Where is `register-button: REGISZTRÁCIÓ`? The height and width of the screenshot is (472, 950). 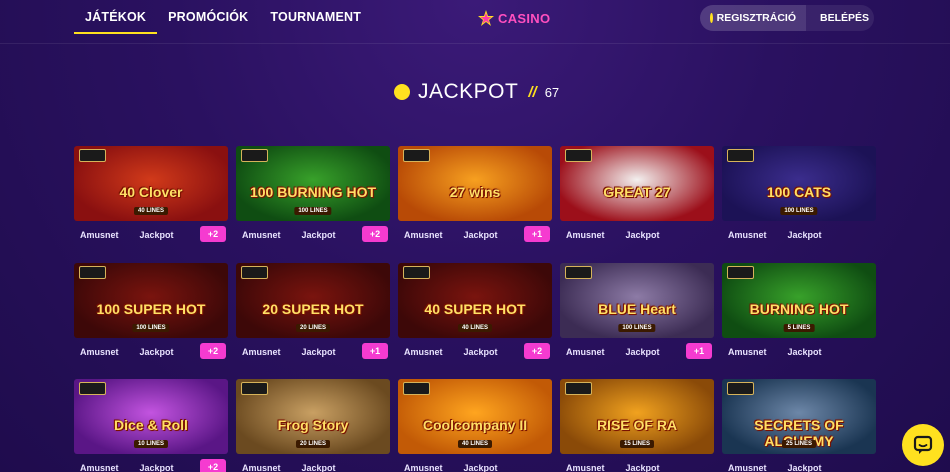 register-button: REGISZTRÁCIÓ is located at coordinates (753, 18).